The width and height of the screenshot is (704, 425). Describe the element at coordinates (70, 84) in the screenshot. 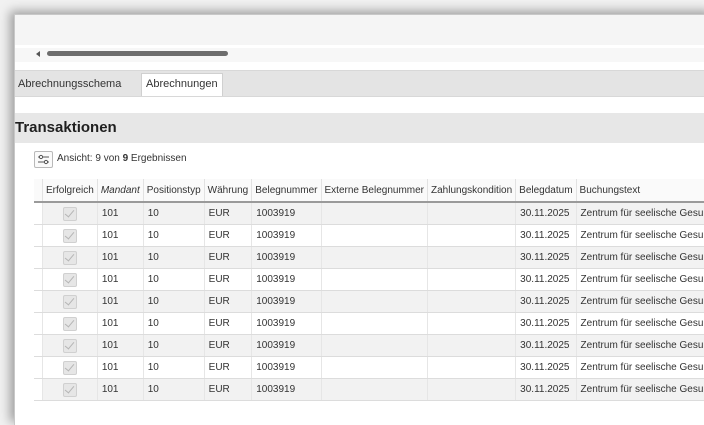

I see `tab-abrechnungsschema: Abrechnungsschema` at that location.